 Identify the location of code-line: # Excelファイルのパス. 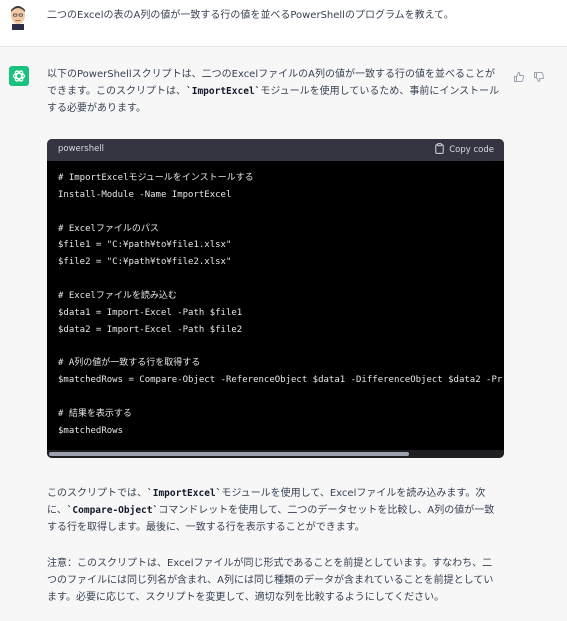
(108, 228).